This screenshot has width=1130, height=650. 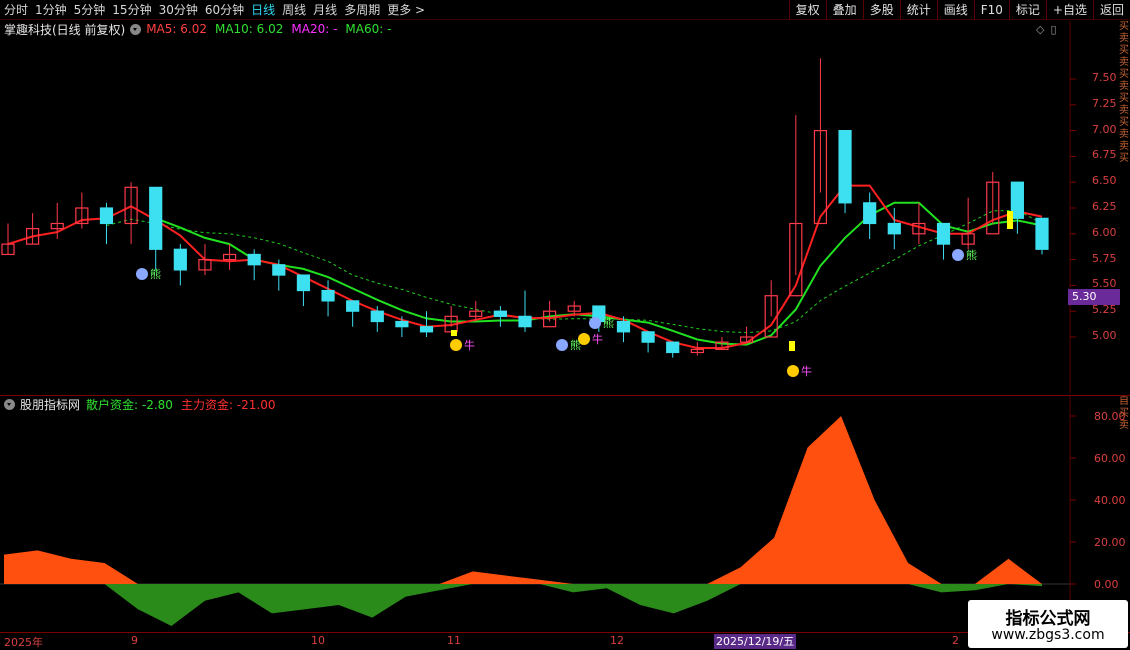 What do you see at coordinates (1069, 10) in the screenshot?
I see `toolbar-button-7: +自选` at bounding box center [1069, 10].